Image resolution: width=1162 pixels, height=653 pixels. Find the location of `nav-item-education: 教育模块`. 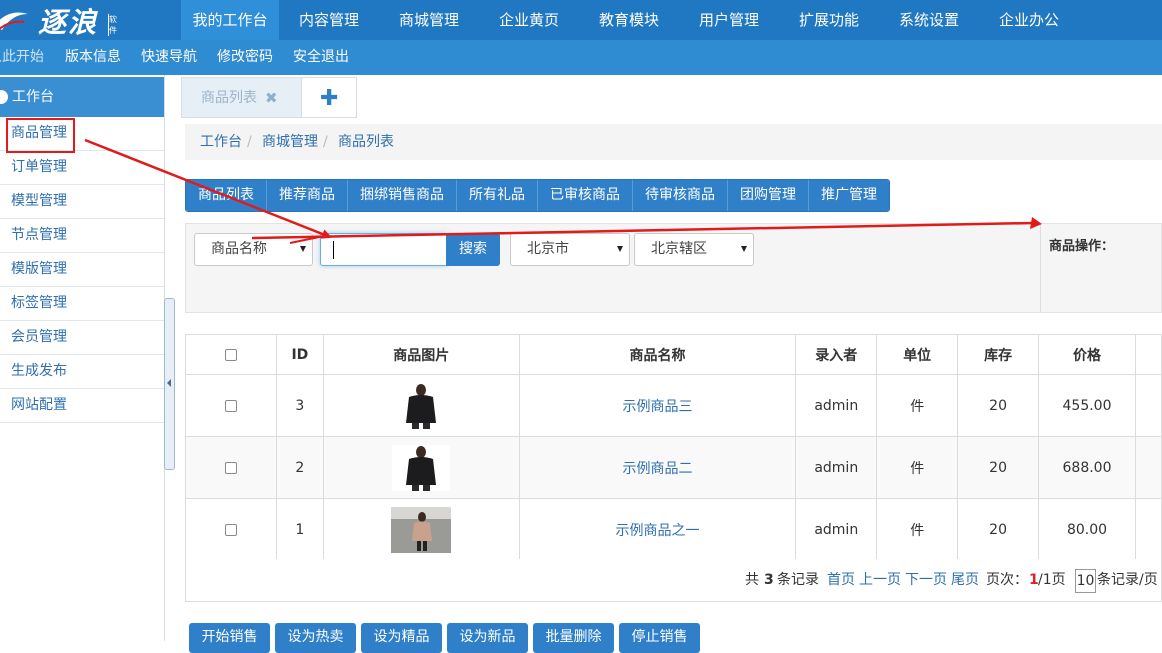

nav-item-education: 教育模块 is located at coordinates (629, 20).